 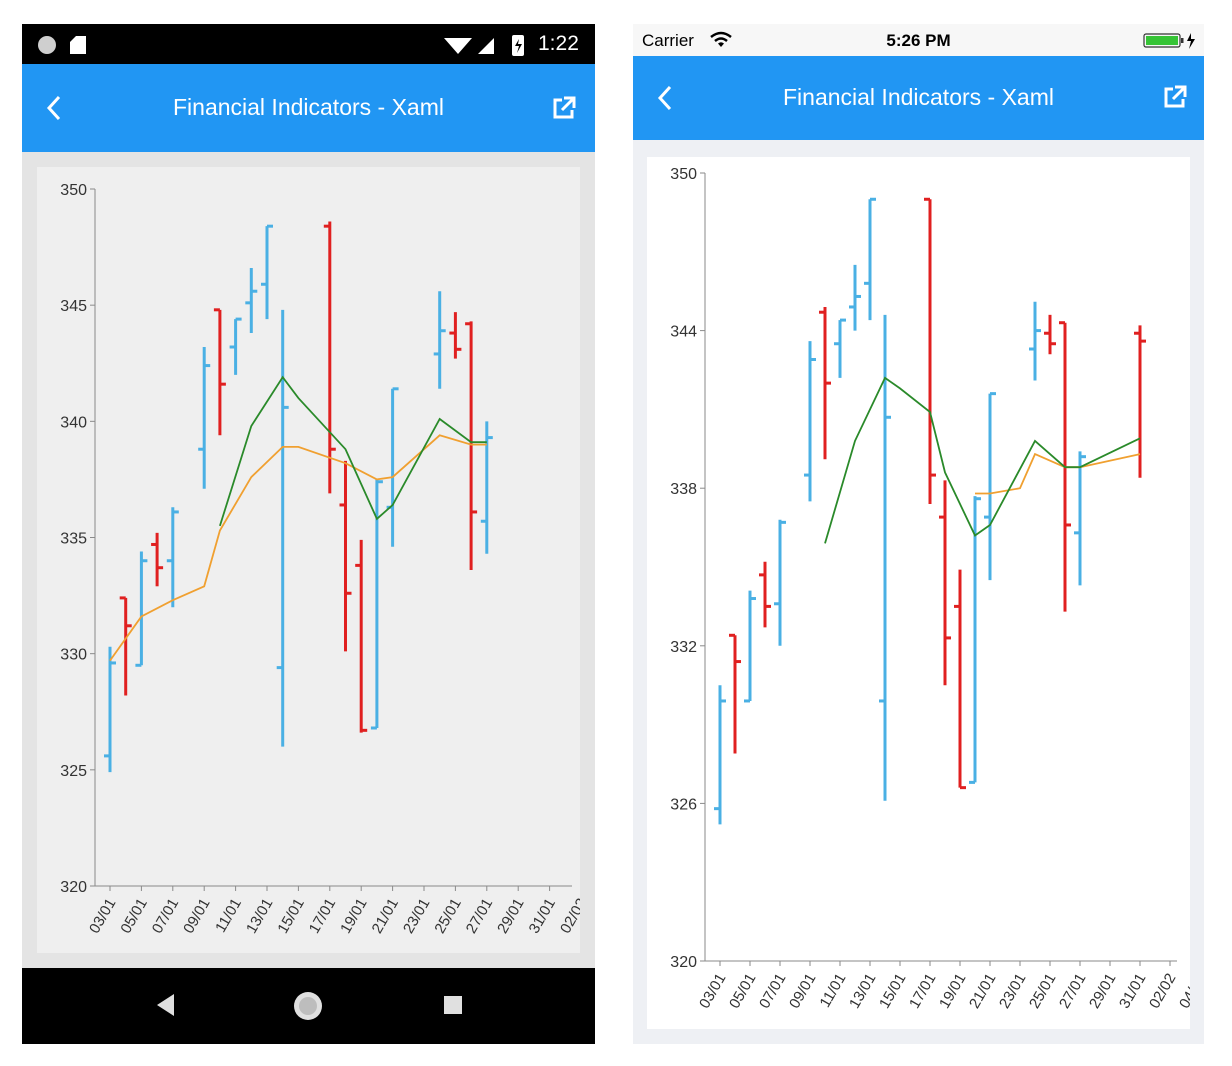 I want to click on signal-battery-icons, so click(x=484, y=45).